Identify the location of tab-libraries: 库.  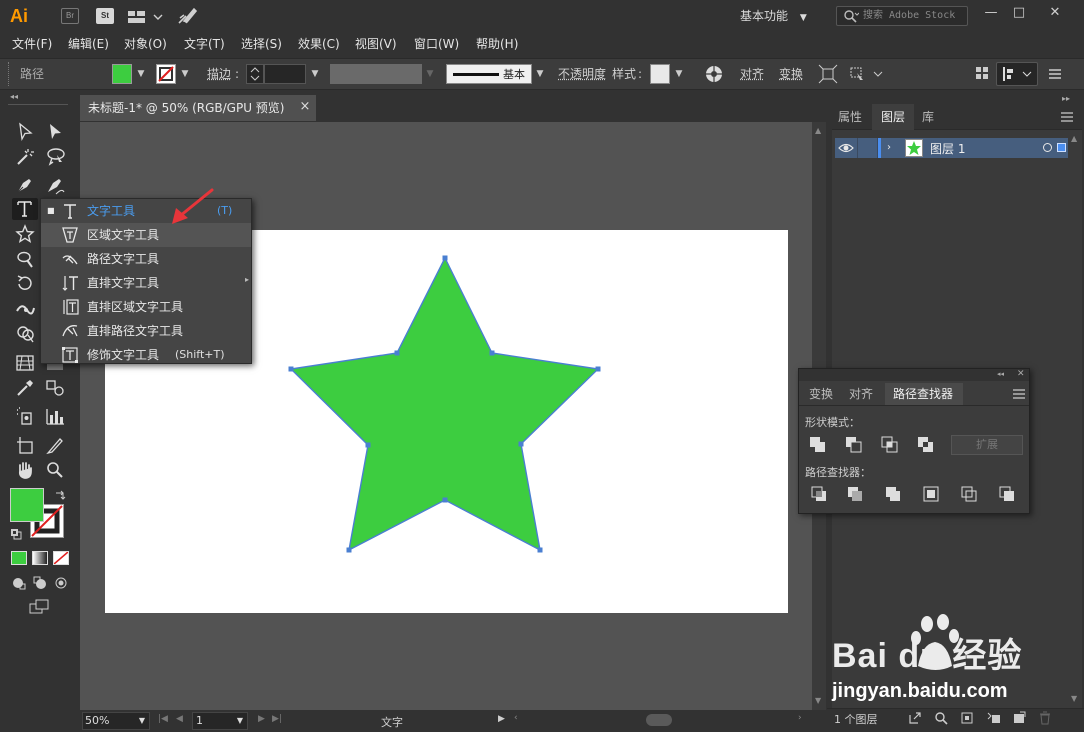
(931, 117).